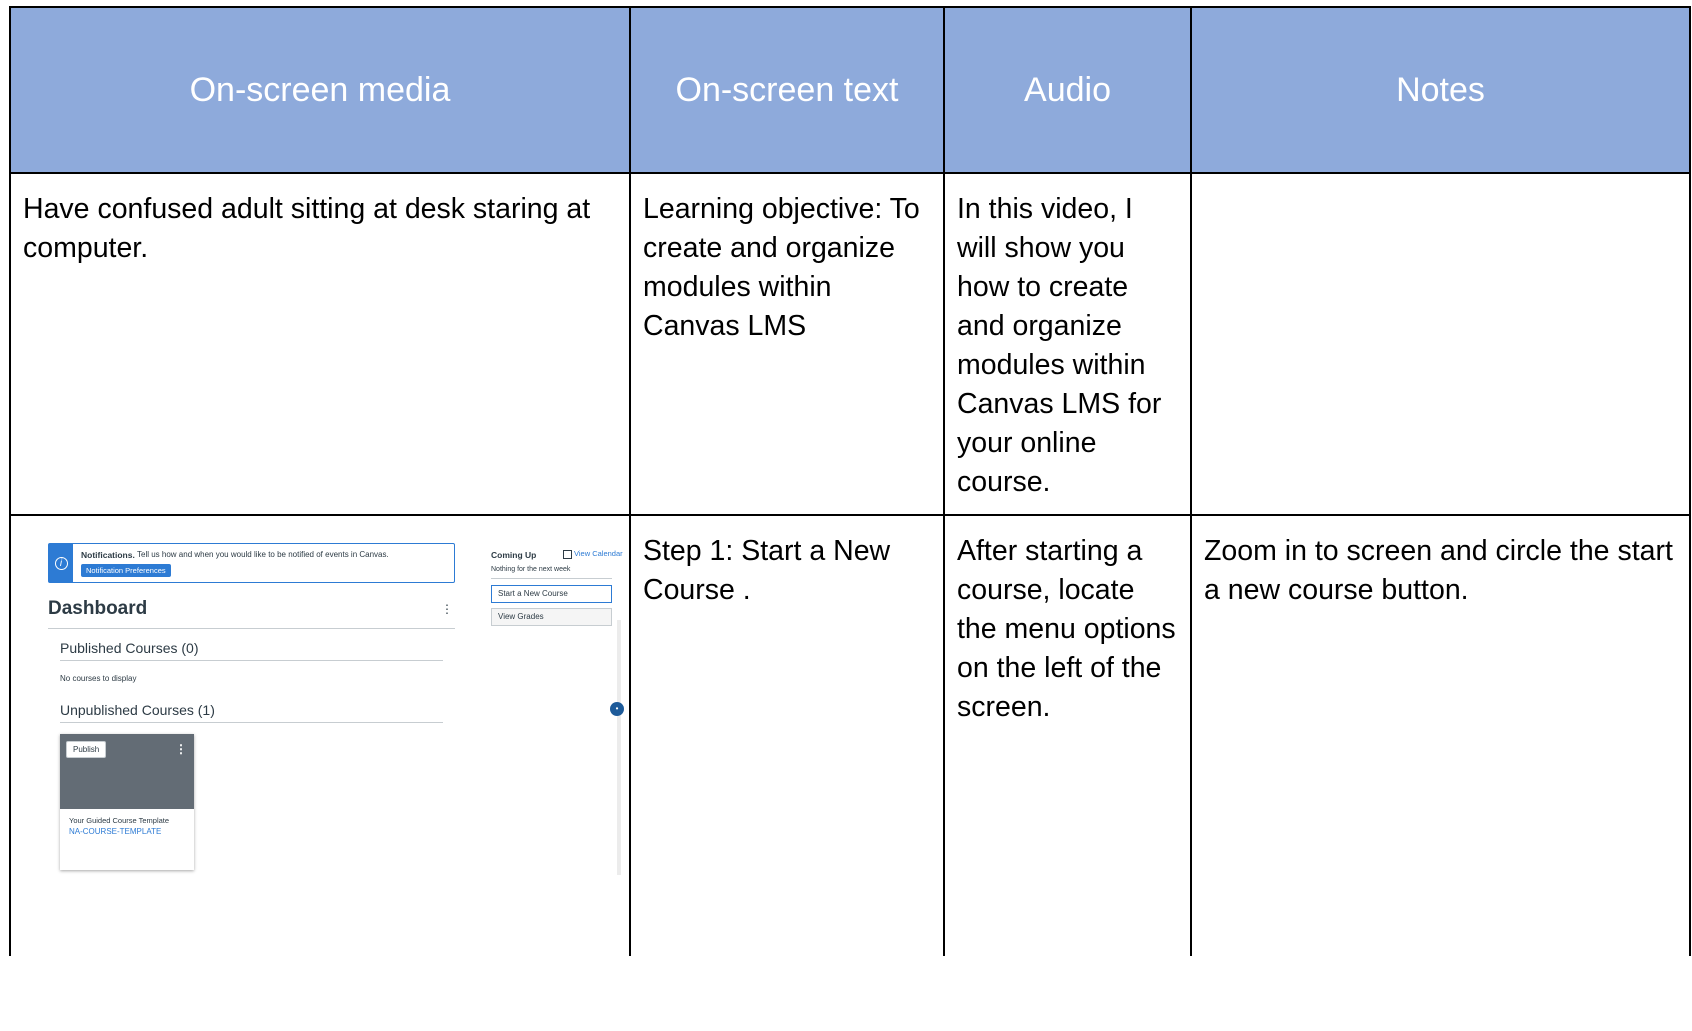 This screenshot has width=1692, height=1031. I want to click on dashboard-title: Dashboard, so click(98, 608).